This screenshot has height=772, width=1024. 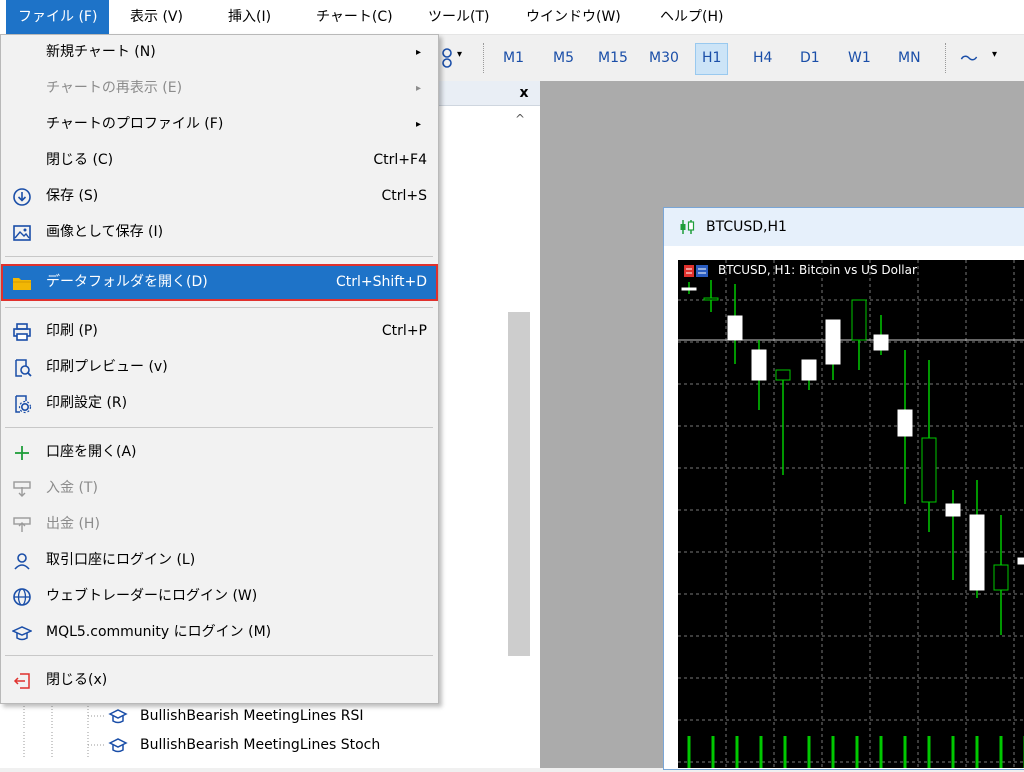 What do you see at coordinates (219, 88) in the screenshot?
I see `menu-item-reopen-chart: チャートの再表示 (E) ▸` at bounding box center [219, 88].